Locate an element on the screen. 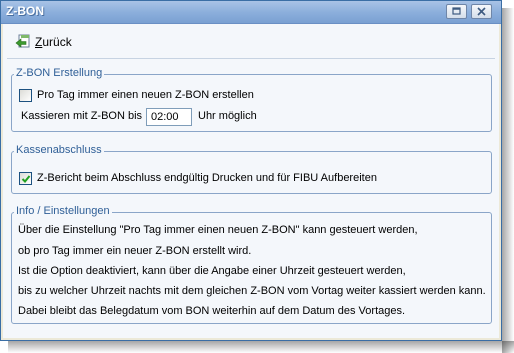  back-button: Zurück is located at coordinates (48, 41).